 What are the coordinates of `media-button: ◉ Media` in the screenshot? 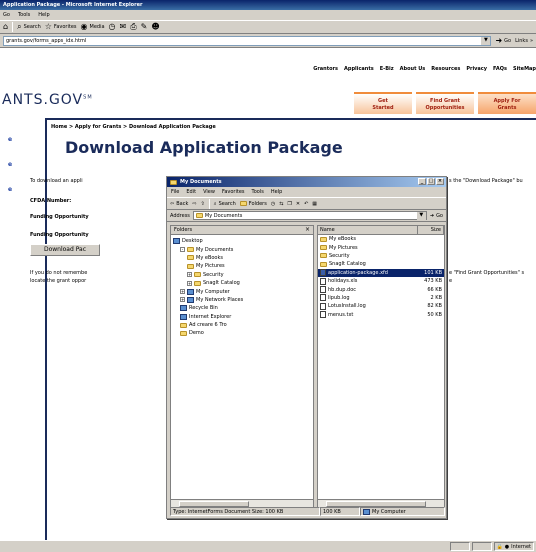 It's located at (93, 27).